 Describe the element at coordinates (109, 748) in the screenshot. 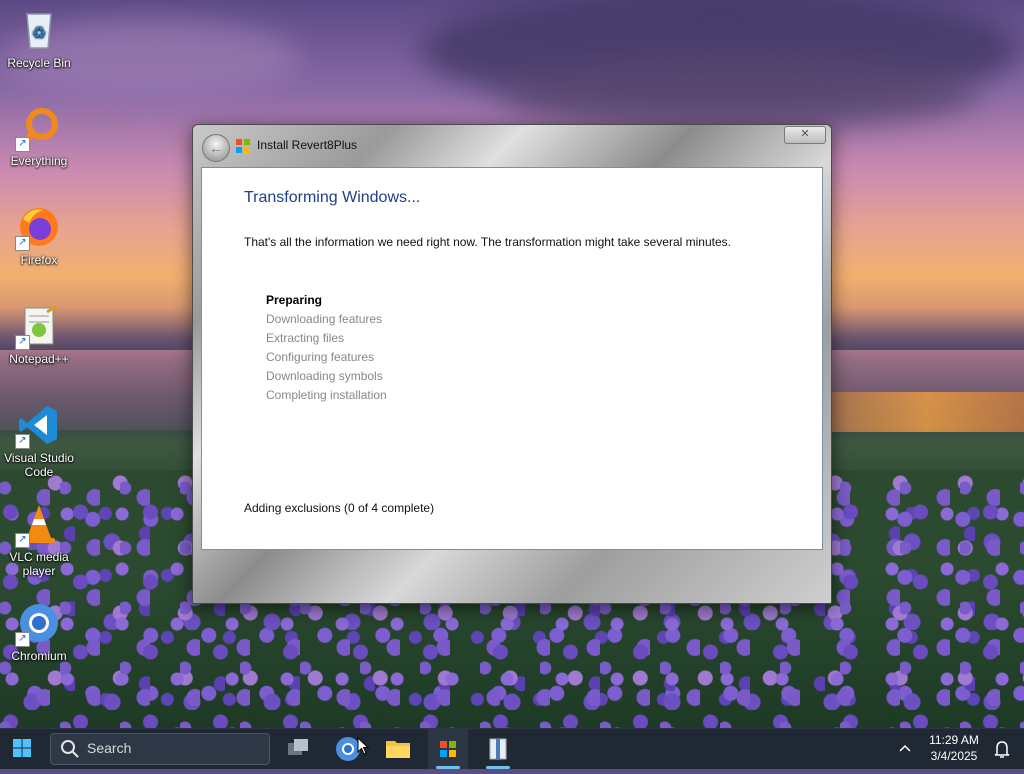

I see `search-label: Search` at that location.